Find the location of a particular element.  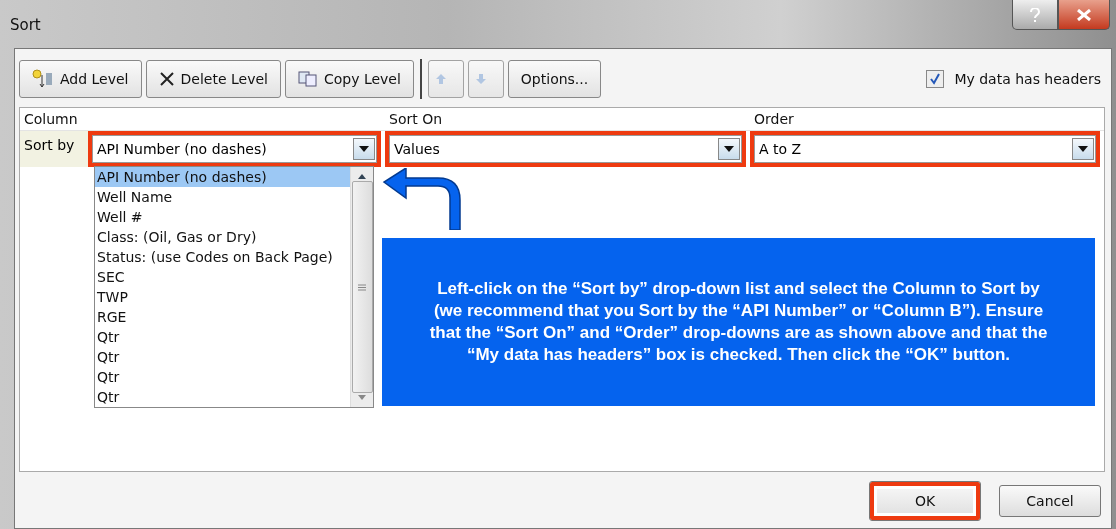

down-arrow-icon is located at coordinates (480, 79).